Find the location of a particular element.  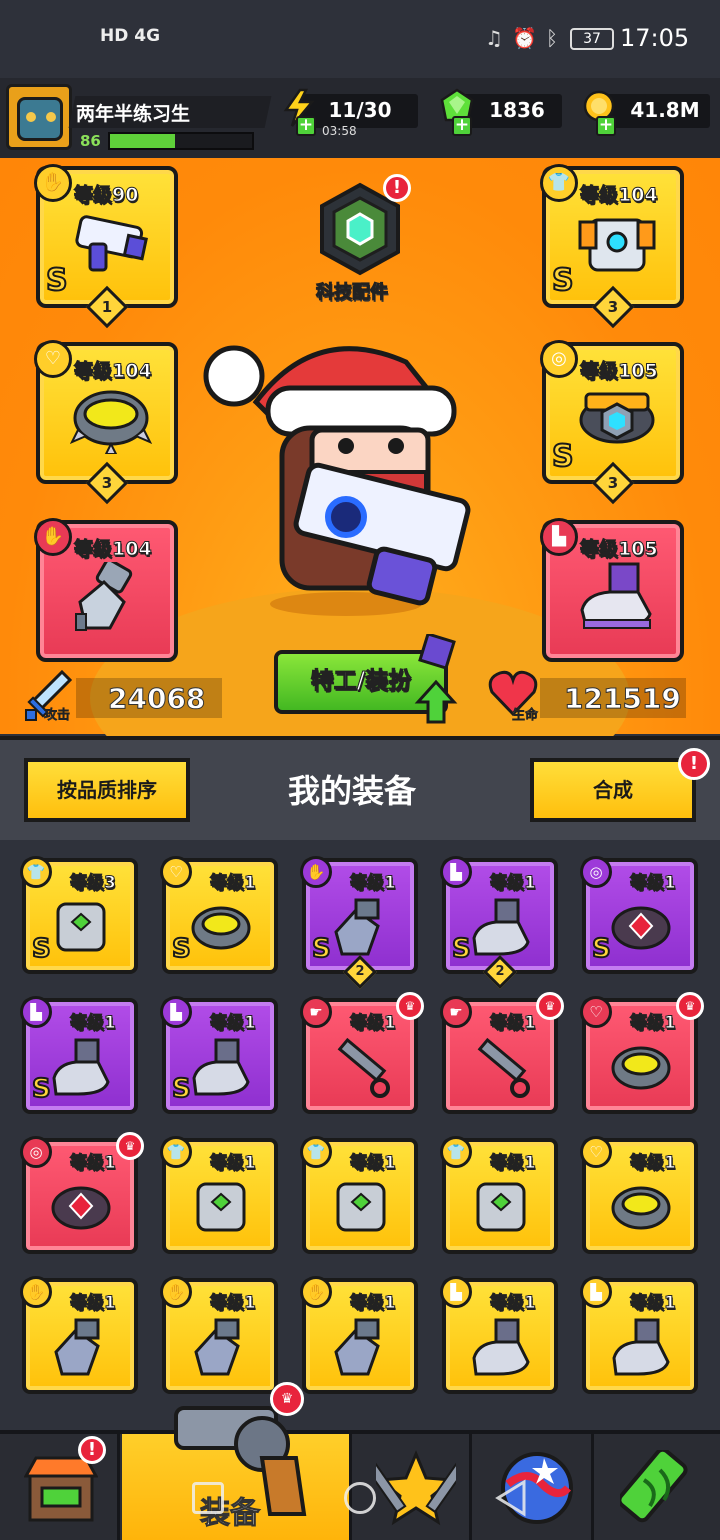

player-level: 86 is located at coordinates (90, 141).